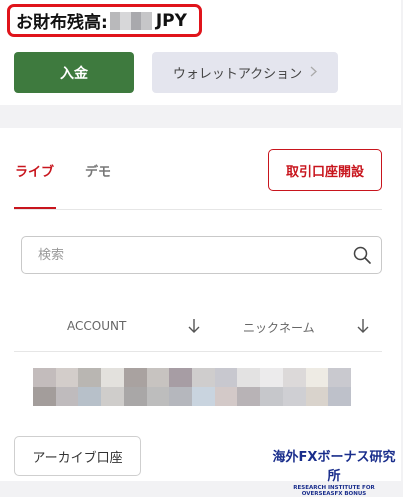  I want to click on header-divider, so click(198, 351).